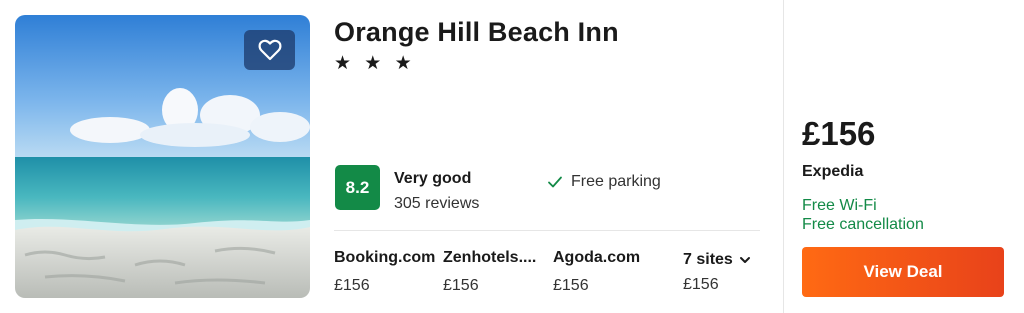 The width and height of the screenshot is (1024, 313). Describe the element at coordinates (708, 259) in the screenshot. I see `more-sites-label: 7 sites` at that location.